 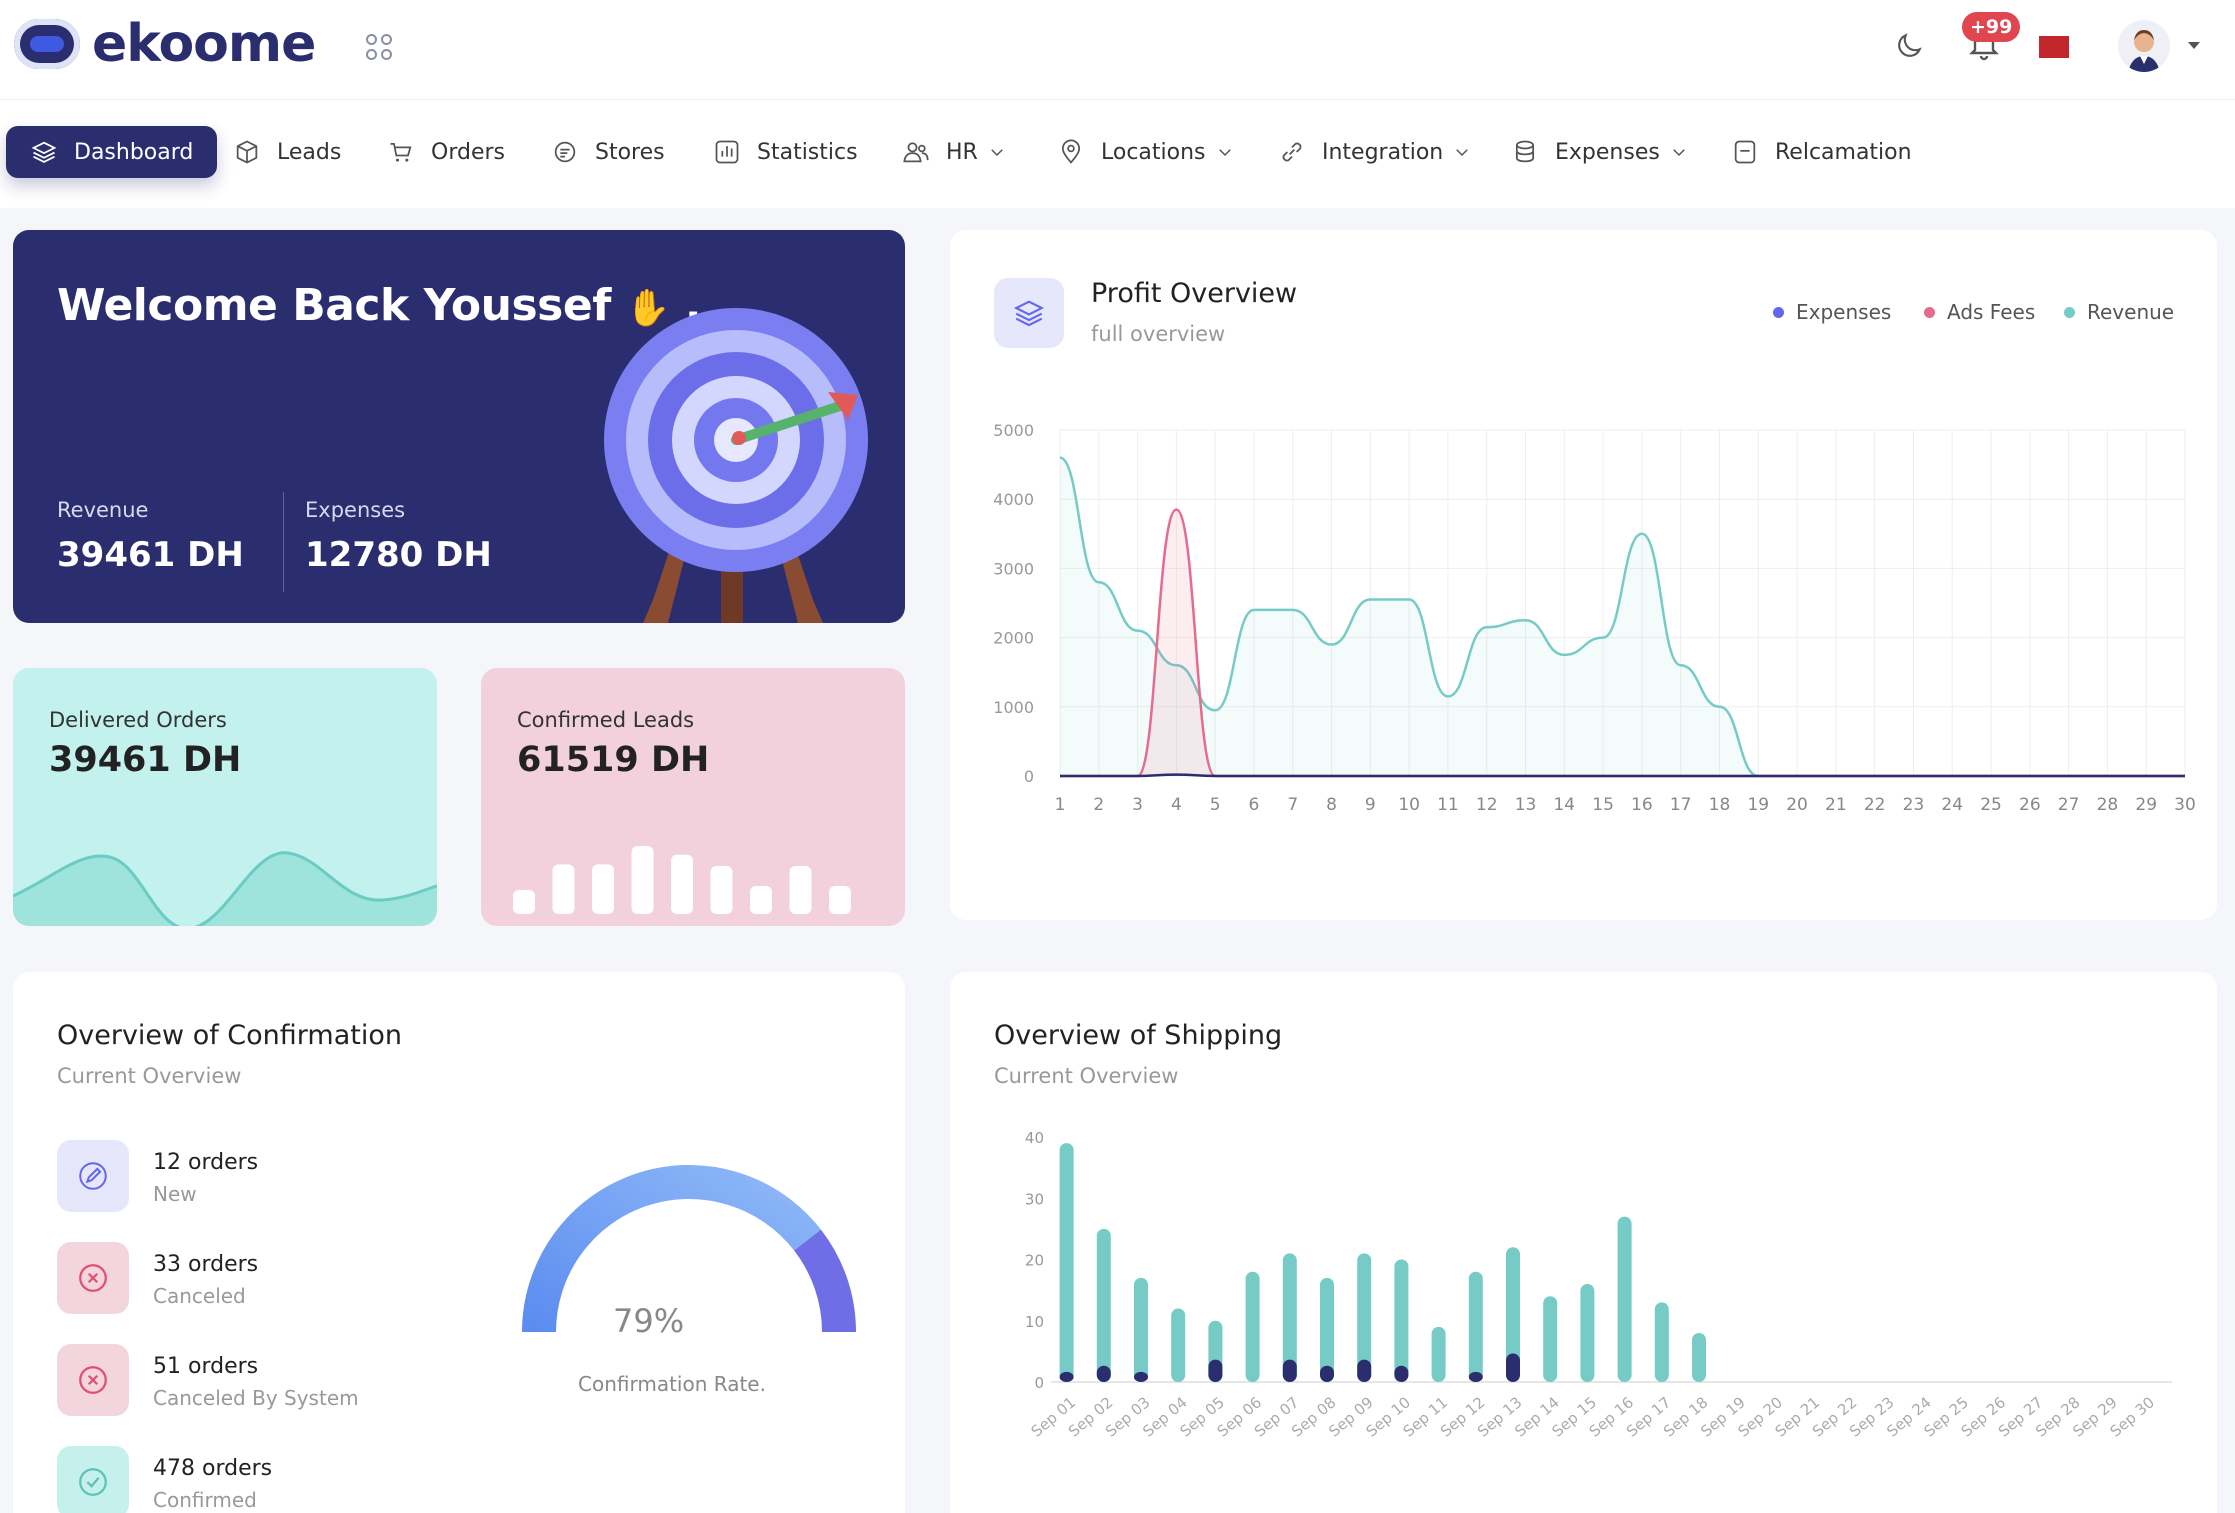 I want to click on nav-label: Dashboard, so click(x=134, y=152).